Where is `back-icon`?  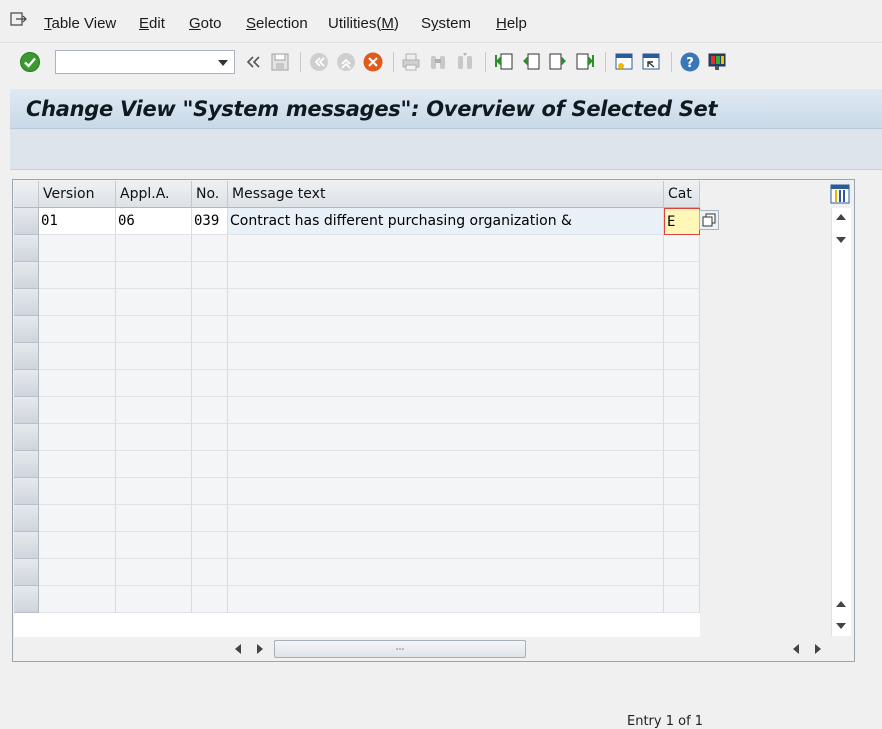 back-icon is located at coordinates (319, 62).